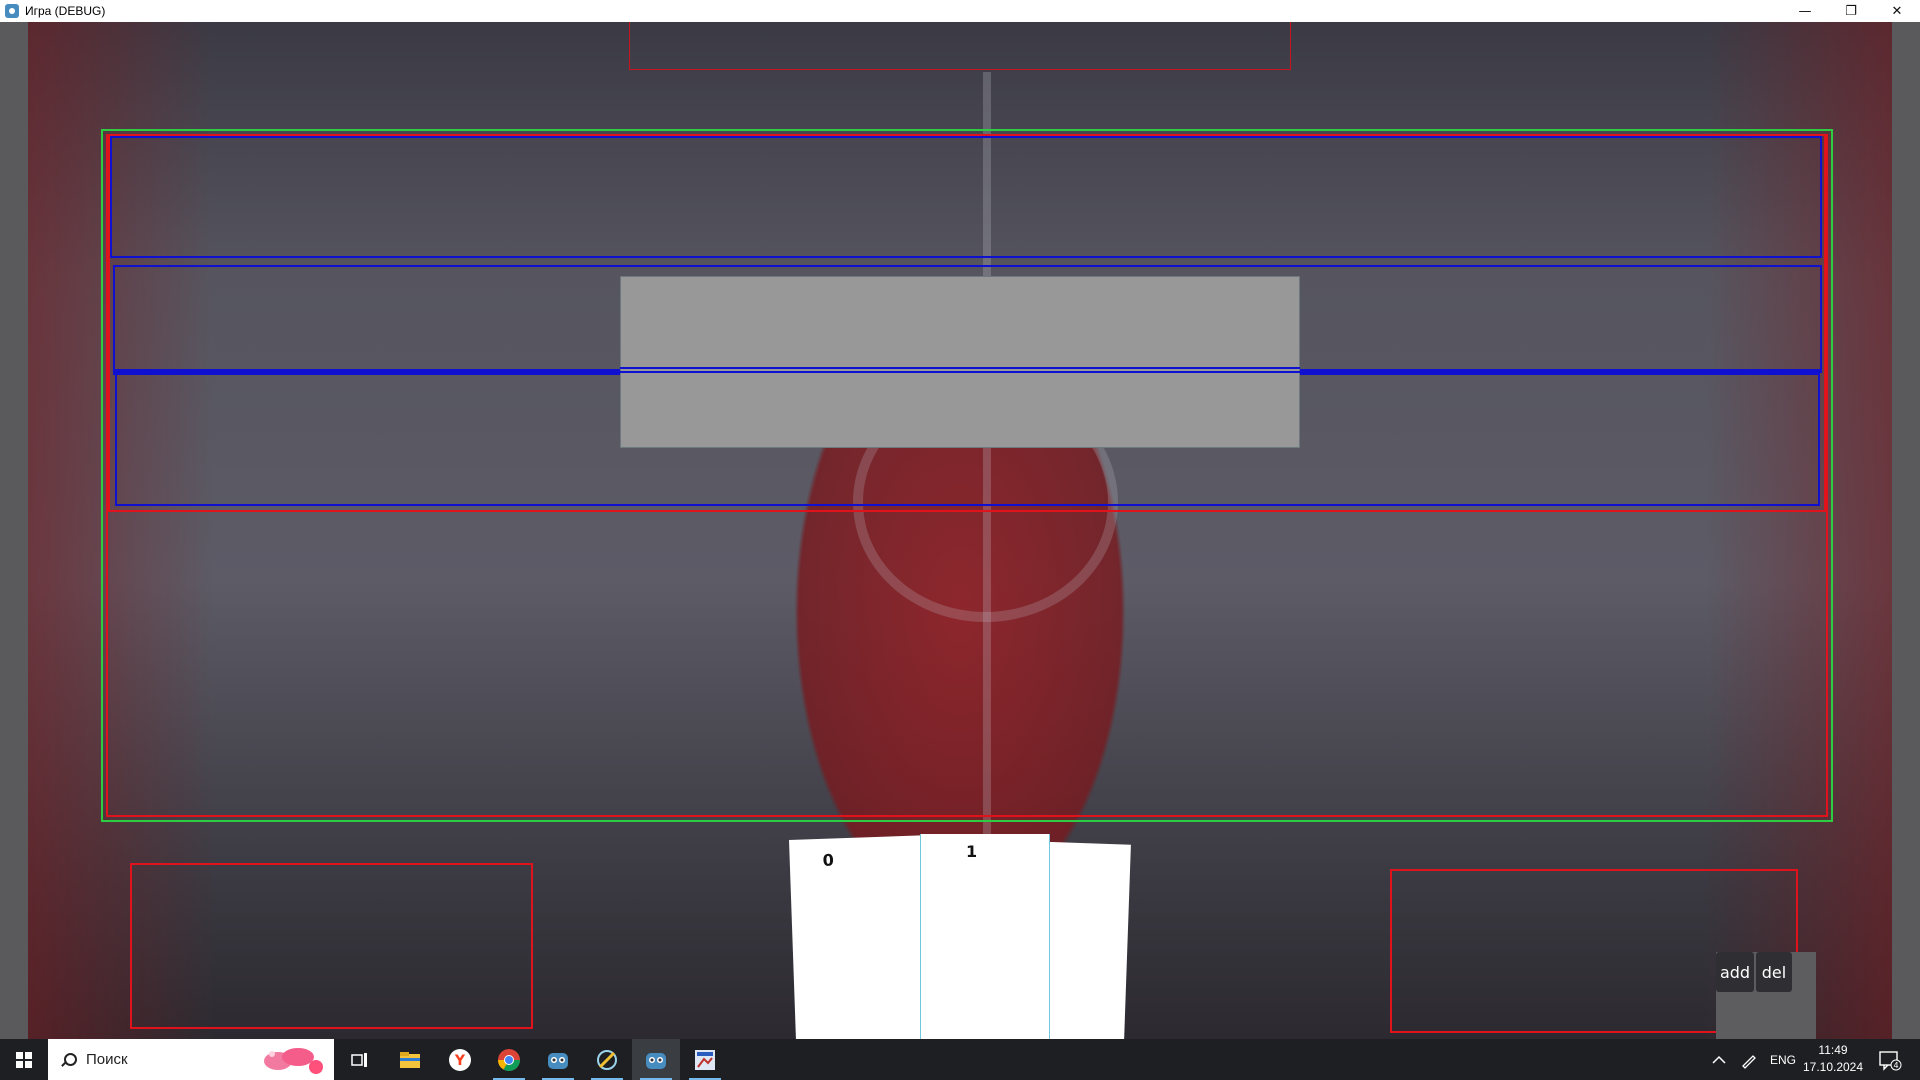 This screenshot has height=1080, width=1920. What do you see at coordinates (1895, 1065) in the screenshot?
I see `notification-count: 4` at bounding box center [1895, 1065].